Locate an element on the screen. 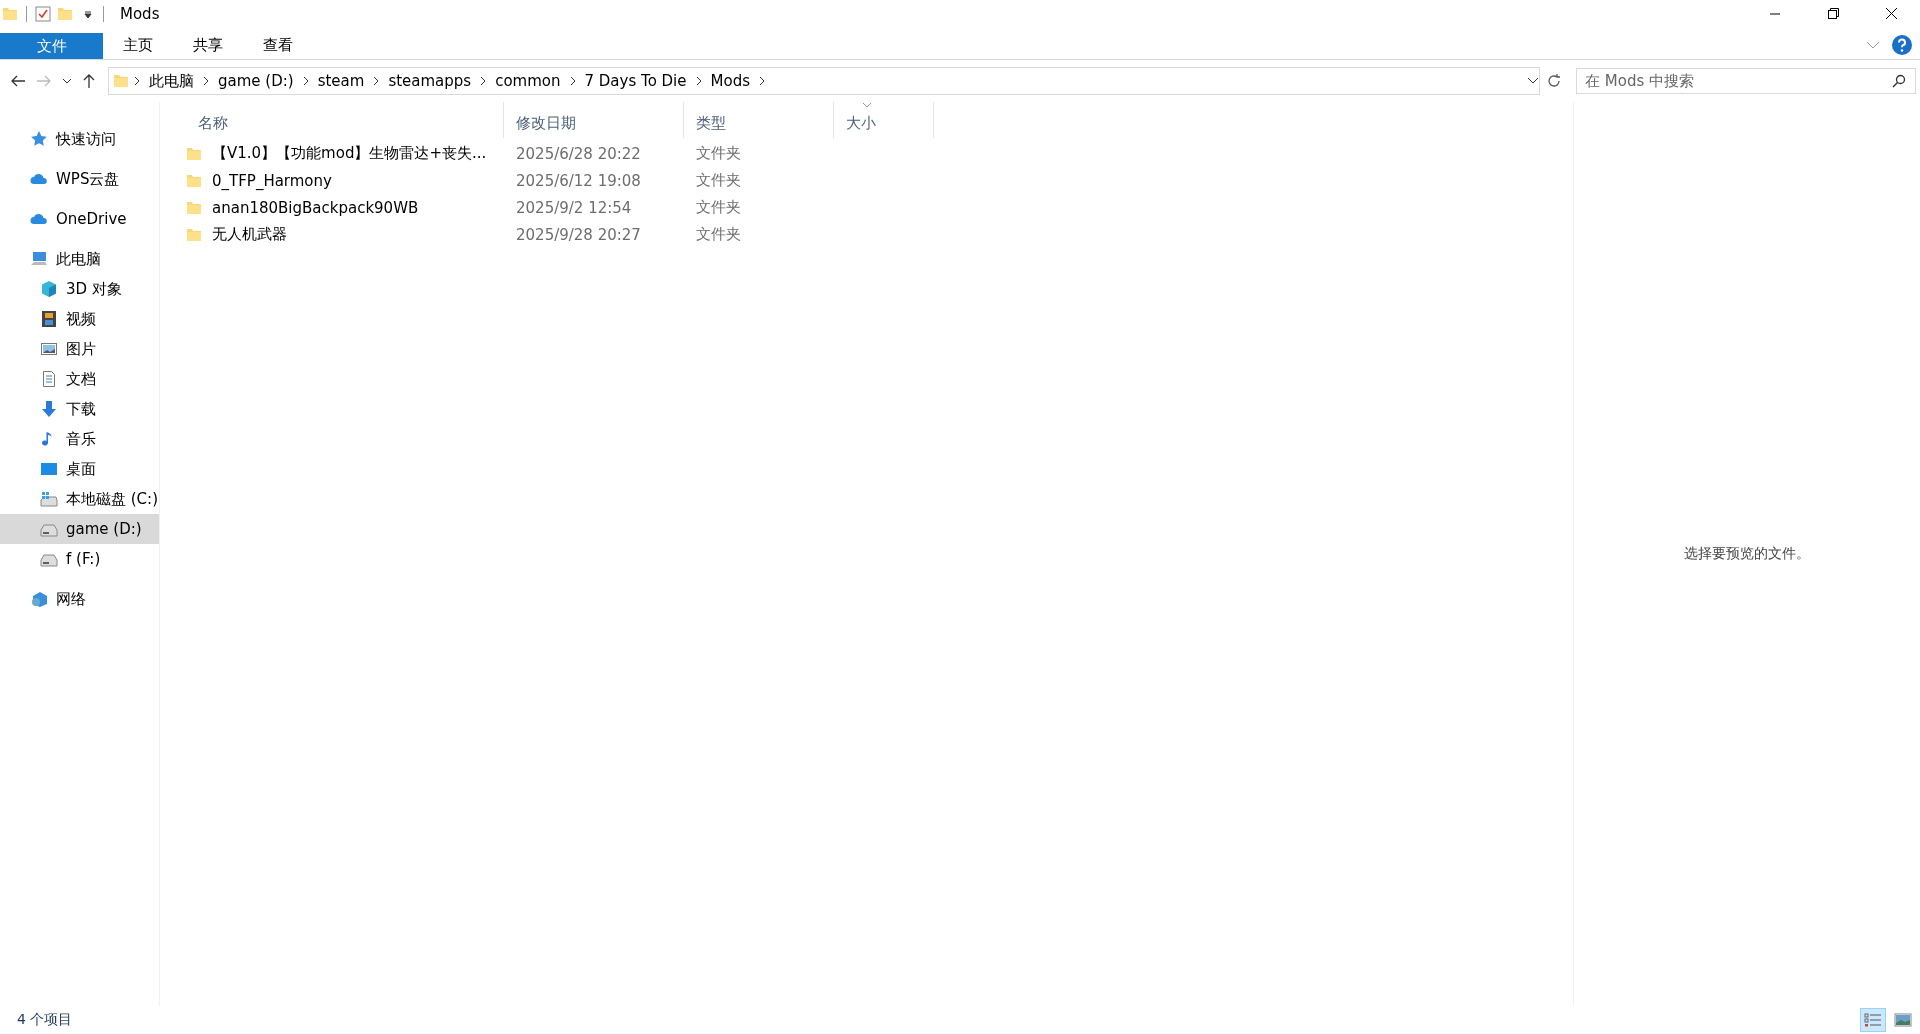 Image resolution: width=1920 pixels, height=1034 pixels. breadcrumb-item: Mods is located at coordinates (730, 81).